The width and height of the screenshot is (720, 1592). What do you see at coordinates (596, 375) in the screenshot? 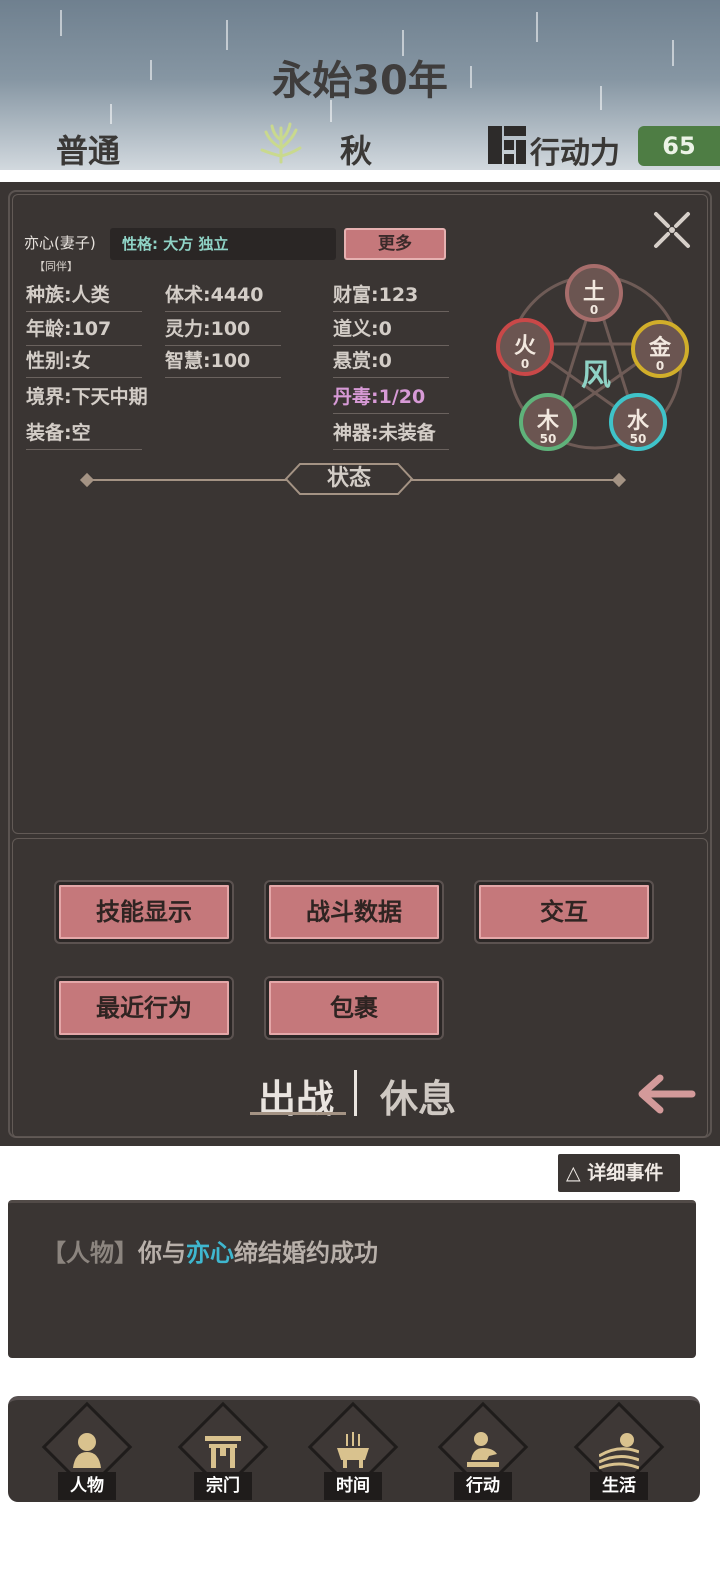
I see `element-center-wind: 风` at bounding box center [596, 375].